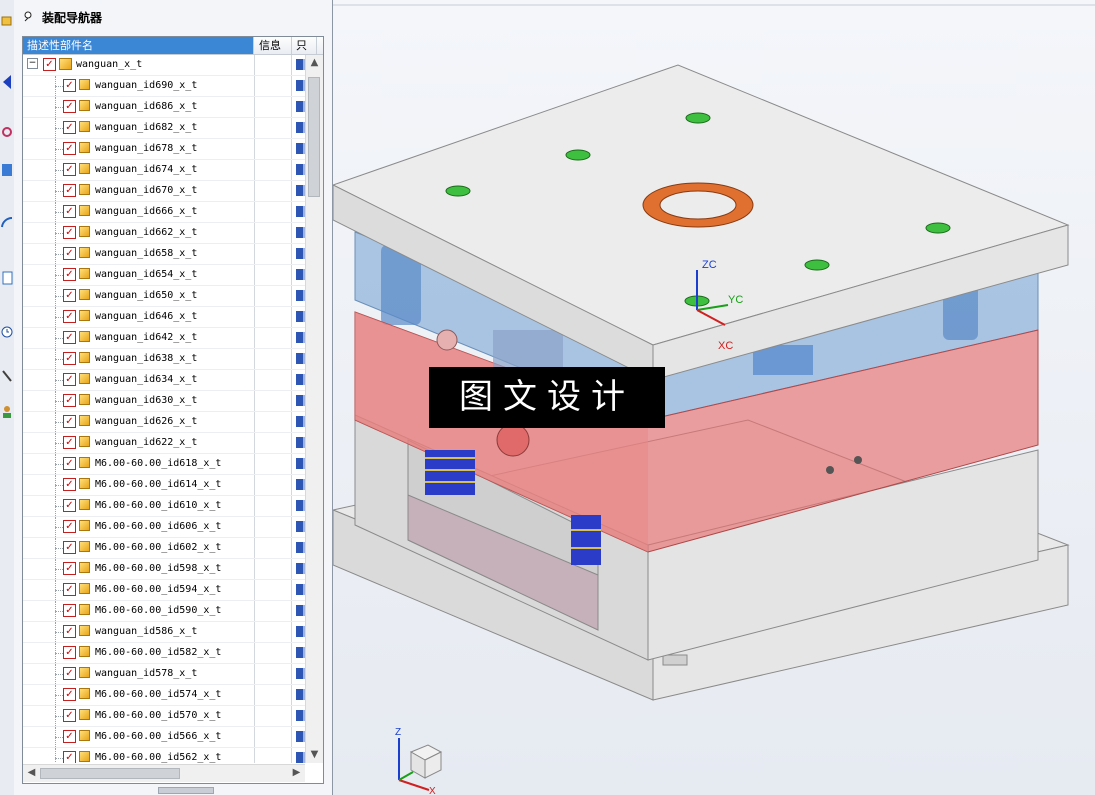  Describe the element at coordinates (138, 45) in the screenshot. I see `column-header-name: 描述性部件名` at that location.